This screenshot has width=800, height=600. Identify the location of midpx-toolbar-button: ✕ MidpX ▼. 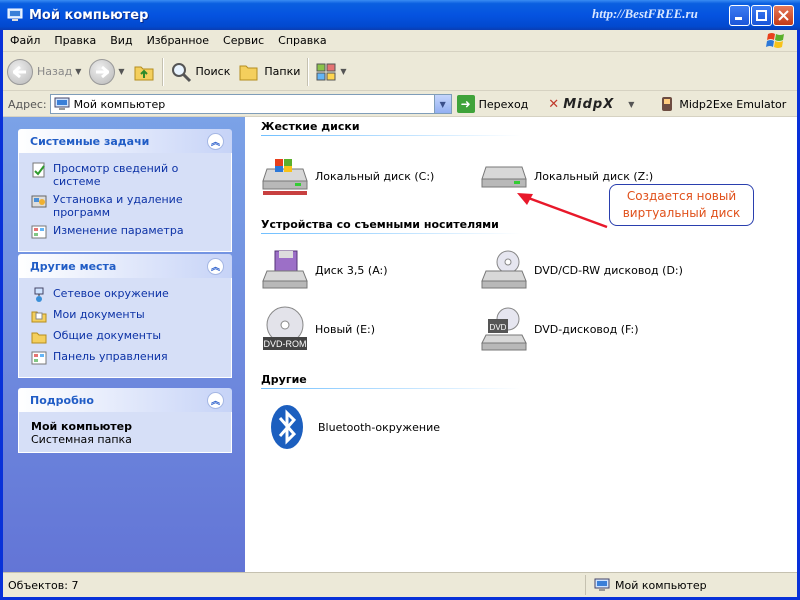
(591, 104).